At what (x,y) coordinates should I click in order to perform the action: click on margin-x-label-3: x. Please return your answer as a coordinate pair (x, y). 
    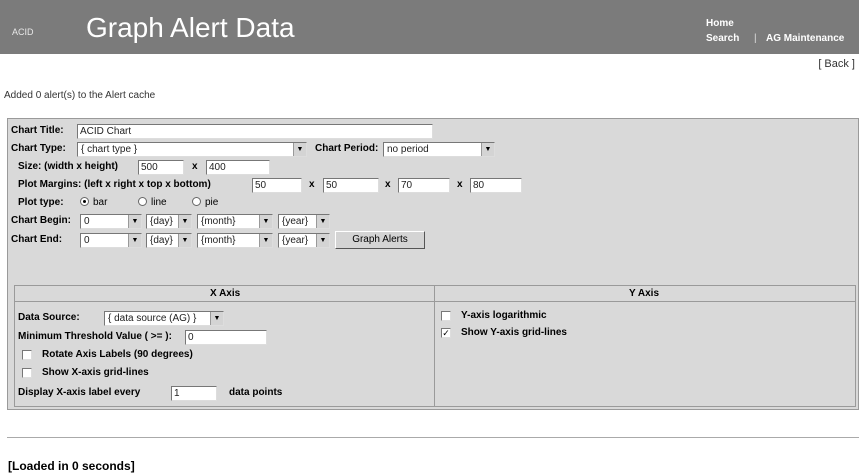
    Looking at the image, I should click on (460, 184).